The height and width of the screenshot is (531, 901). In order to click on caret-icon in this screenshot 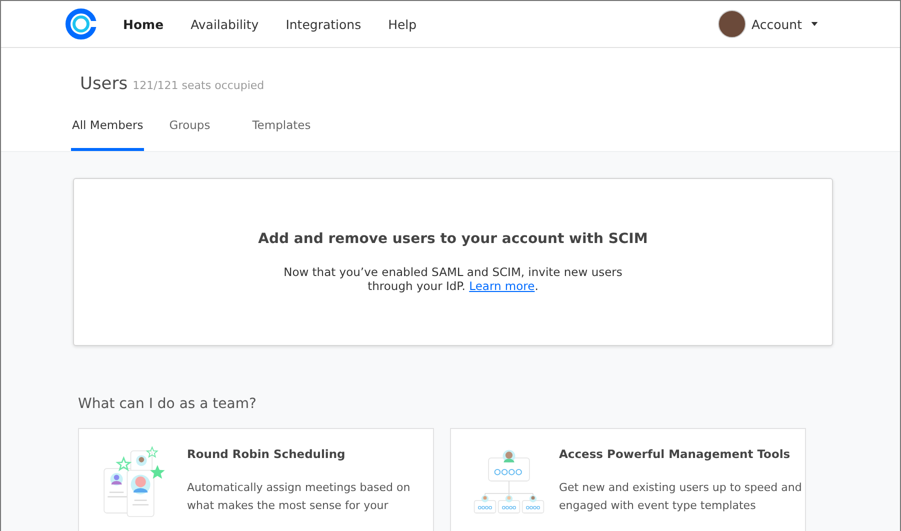, I will do `click(814, 24)`.